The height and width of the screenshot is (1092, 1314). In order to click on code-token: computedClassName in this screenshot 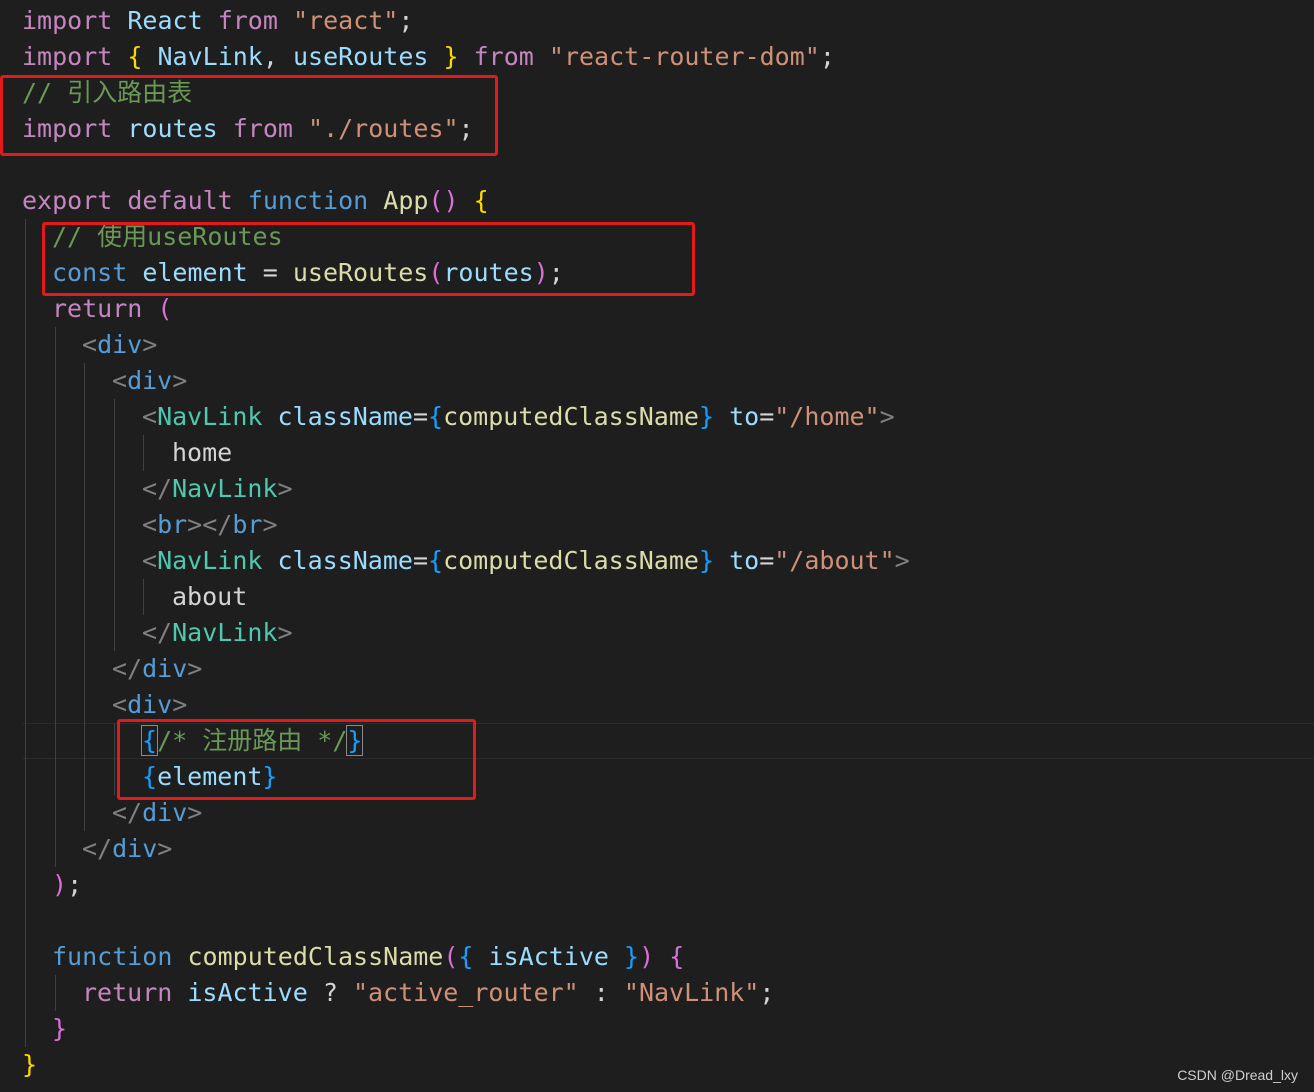, I will do `click(571, 560)`.